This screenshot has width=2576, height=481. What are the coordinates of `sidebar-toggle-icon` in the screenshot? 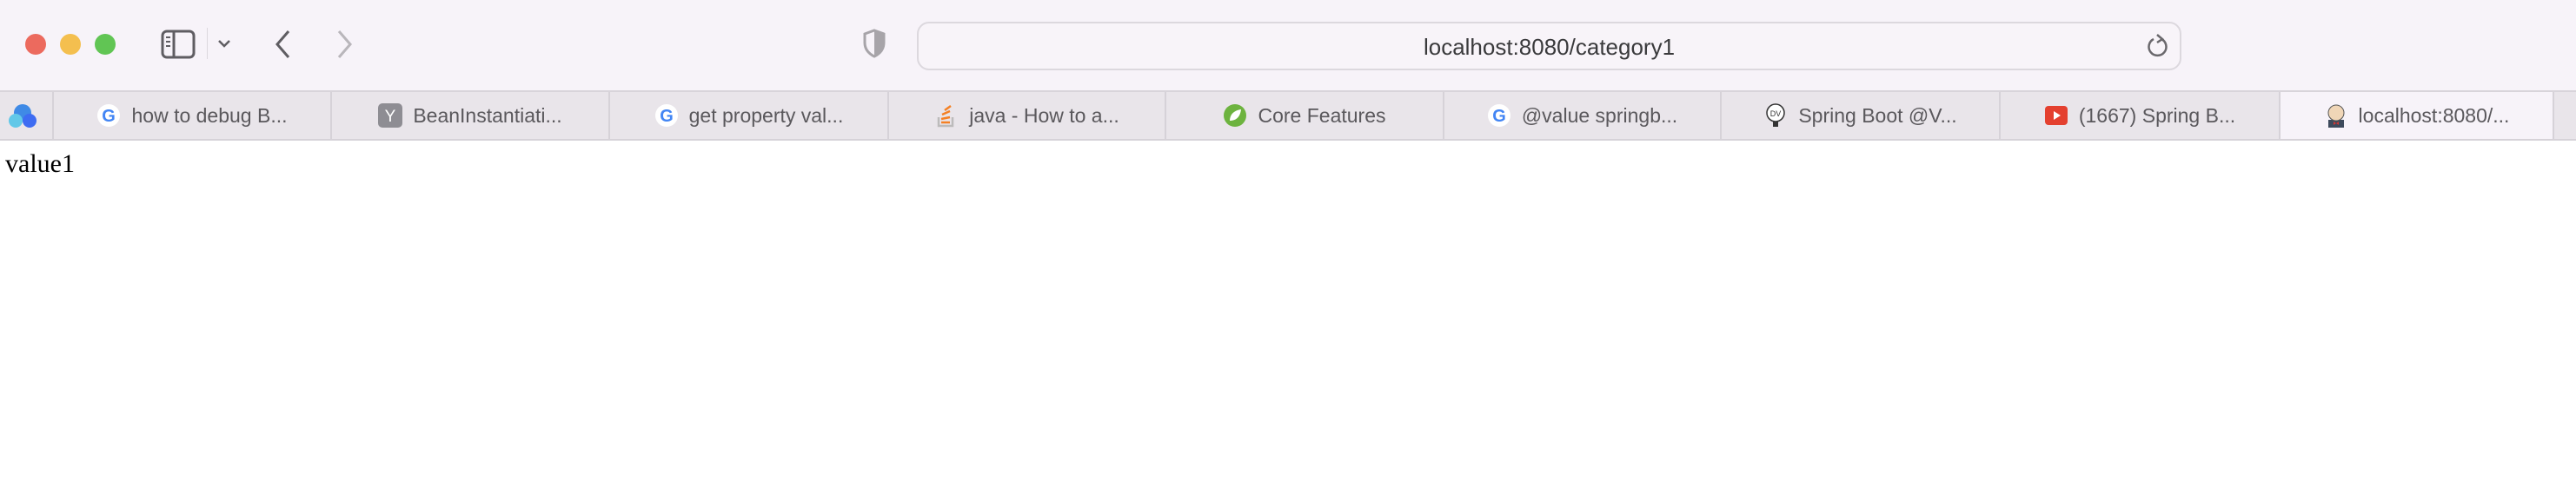 It's located at (178, 44).